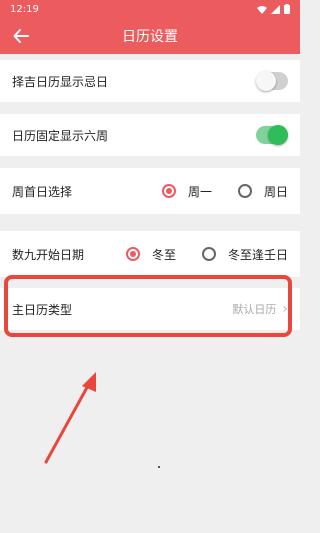 The height and width of the screenshot is (533, 320). I want to click on back-arrow-icon, so click(21, 36).